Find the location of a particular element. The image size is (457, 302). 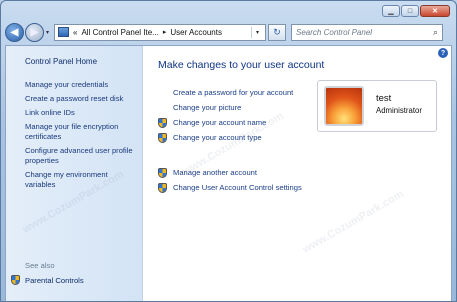

change-picture-label: Change your picture is located at coordinates (207, 107).